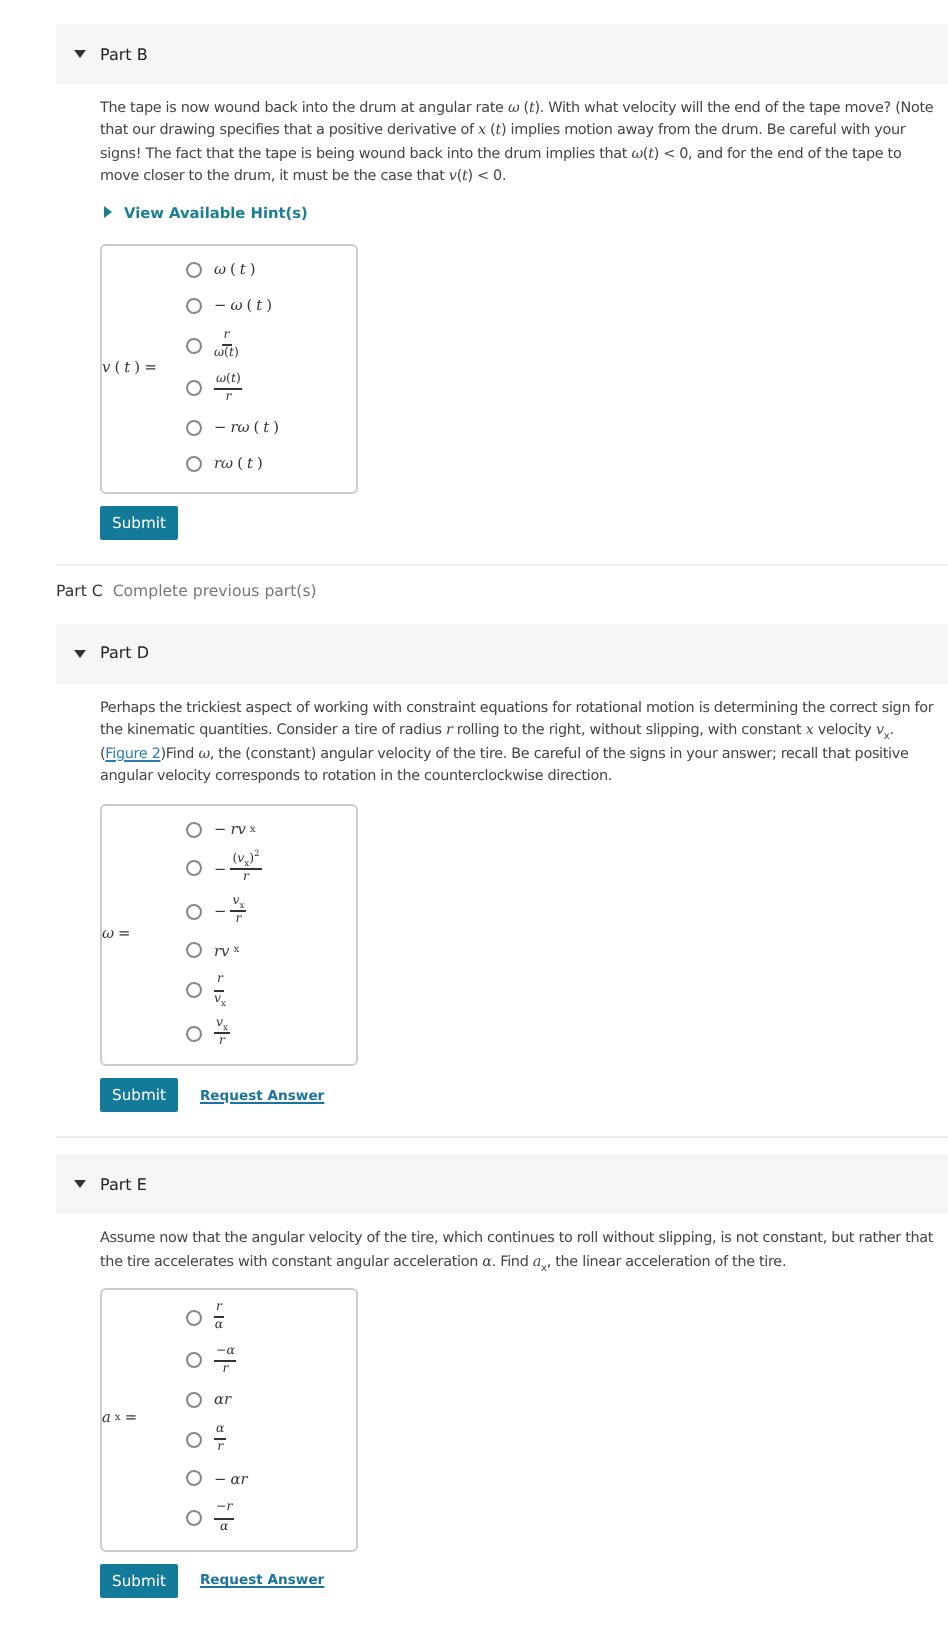 Image resolution: width=948 pixels, height=1644 pixels. Describe the element at coordinates (124, 54) in the screenshot. I see `part-title: Part B` at that location.